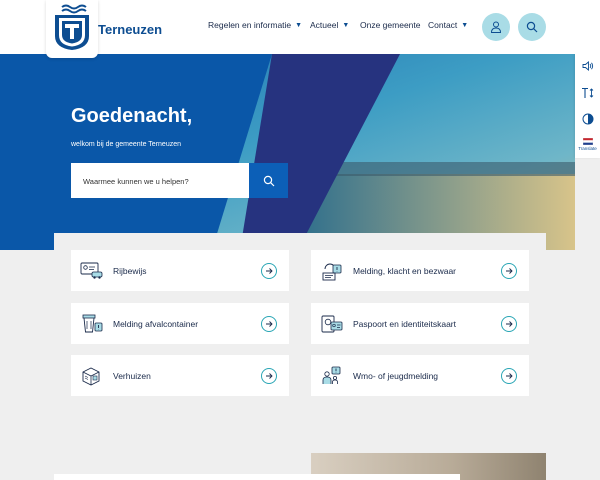  Describe the element at coordinates (92, 271) in the screenshot. I see `drivers-license-icon` at that location.